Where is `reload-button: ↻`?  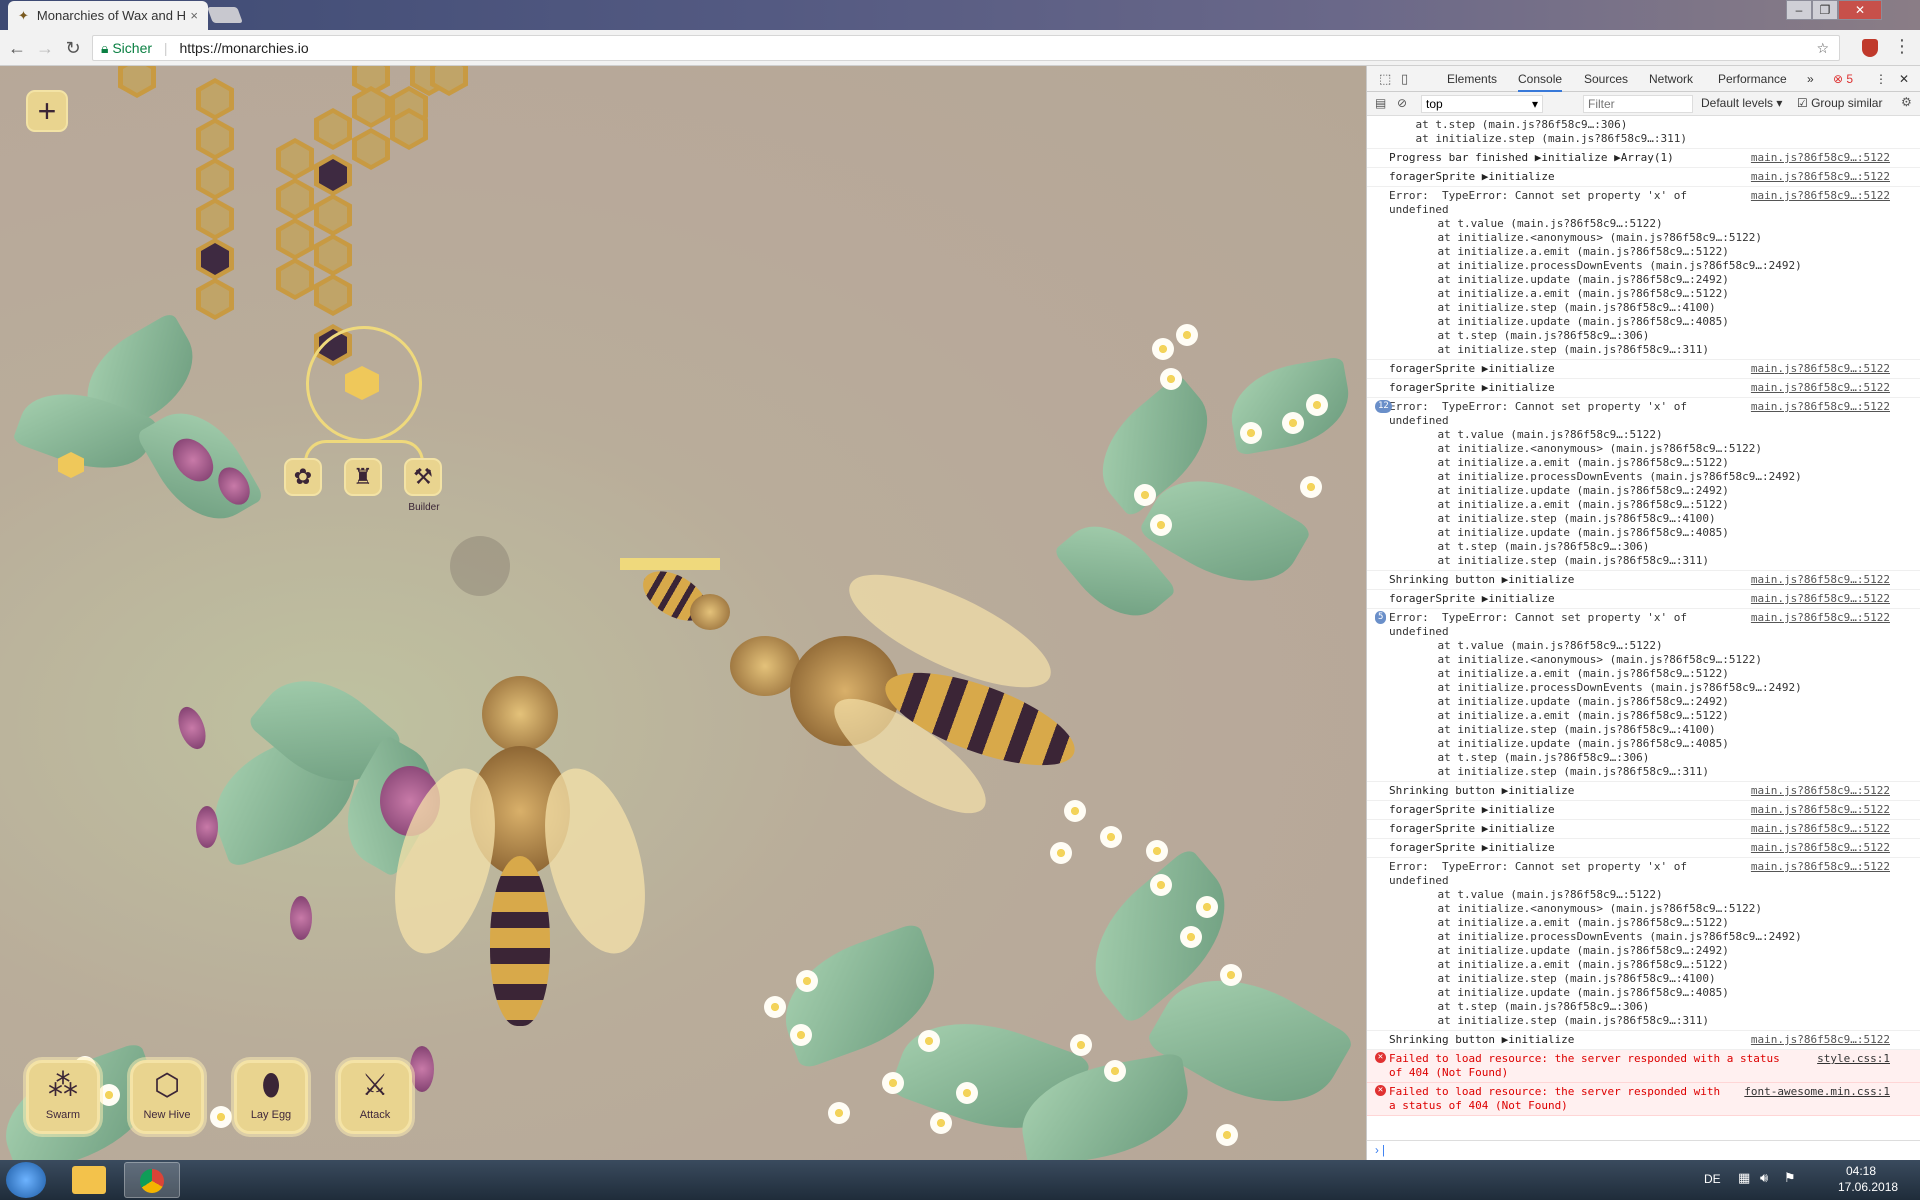 reload-button: ↻ is located at coordinates (73, 48).